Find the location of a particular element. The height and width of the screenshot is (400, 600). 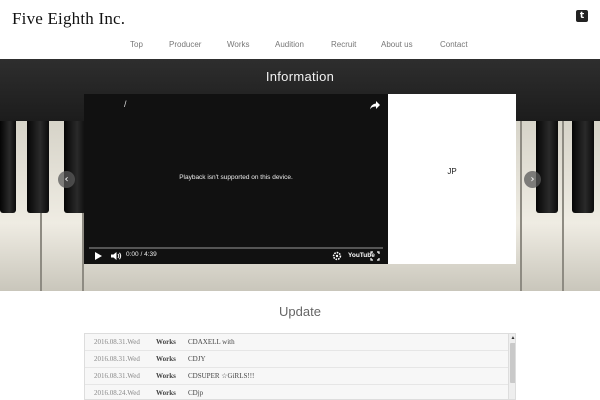

twitter-icon: t is located at coordinates (582, 16).